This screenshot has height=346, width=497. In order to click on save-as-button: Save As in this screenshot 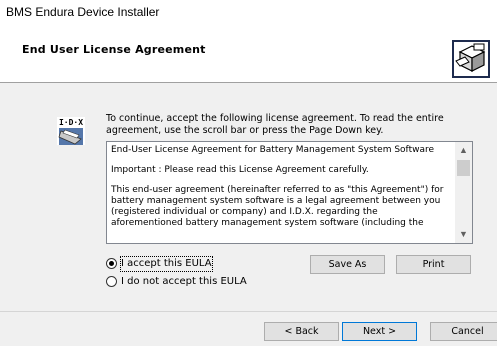, I will do `click(347, 264)`.